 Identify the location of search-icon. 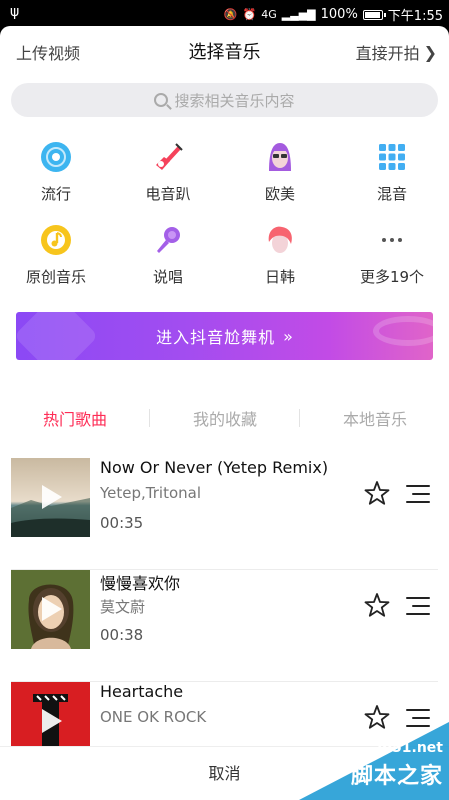
(161, 100).